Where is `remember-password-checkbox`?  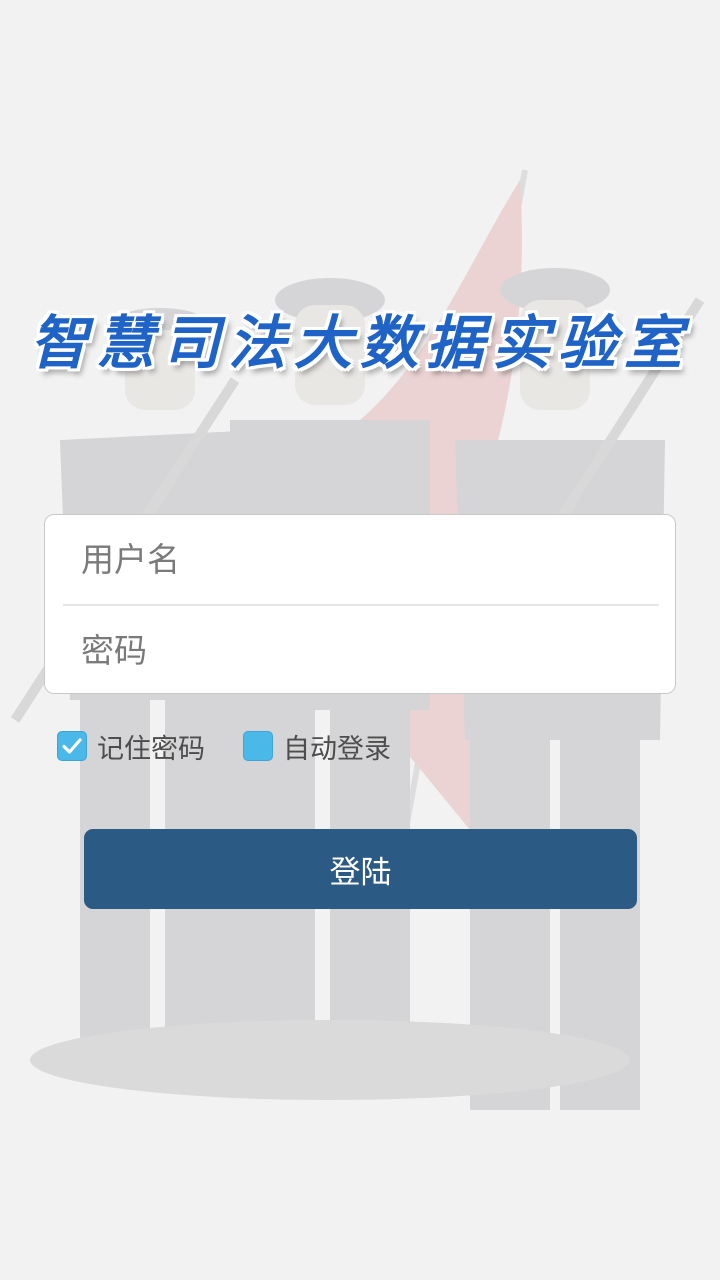 remember-password-checkbox is located at coordinates (72, 746).